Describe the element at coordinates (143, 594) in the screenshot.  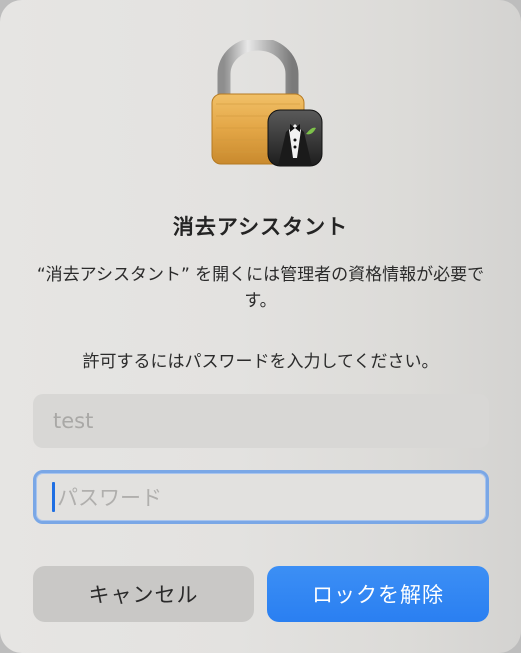
I see `cancel-button: キャンセル` at that location.